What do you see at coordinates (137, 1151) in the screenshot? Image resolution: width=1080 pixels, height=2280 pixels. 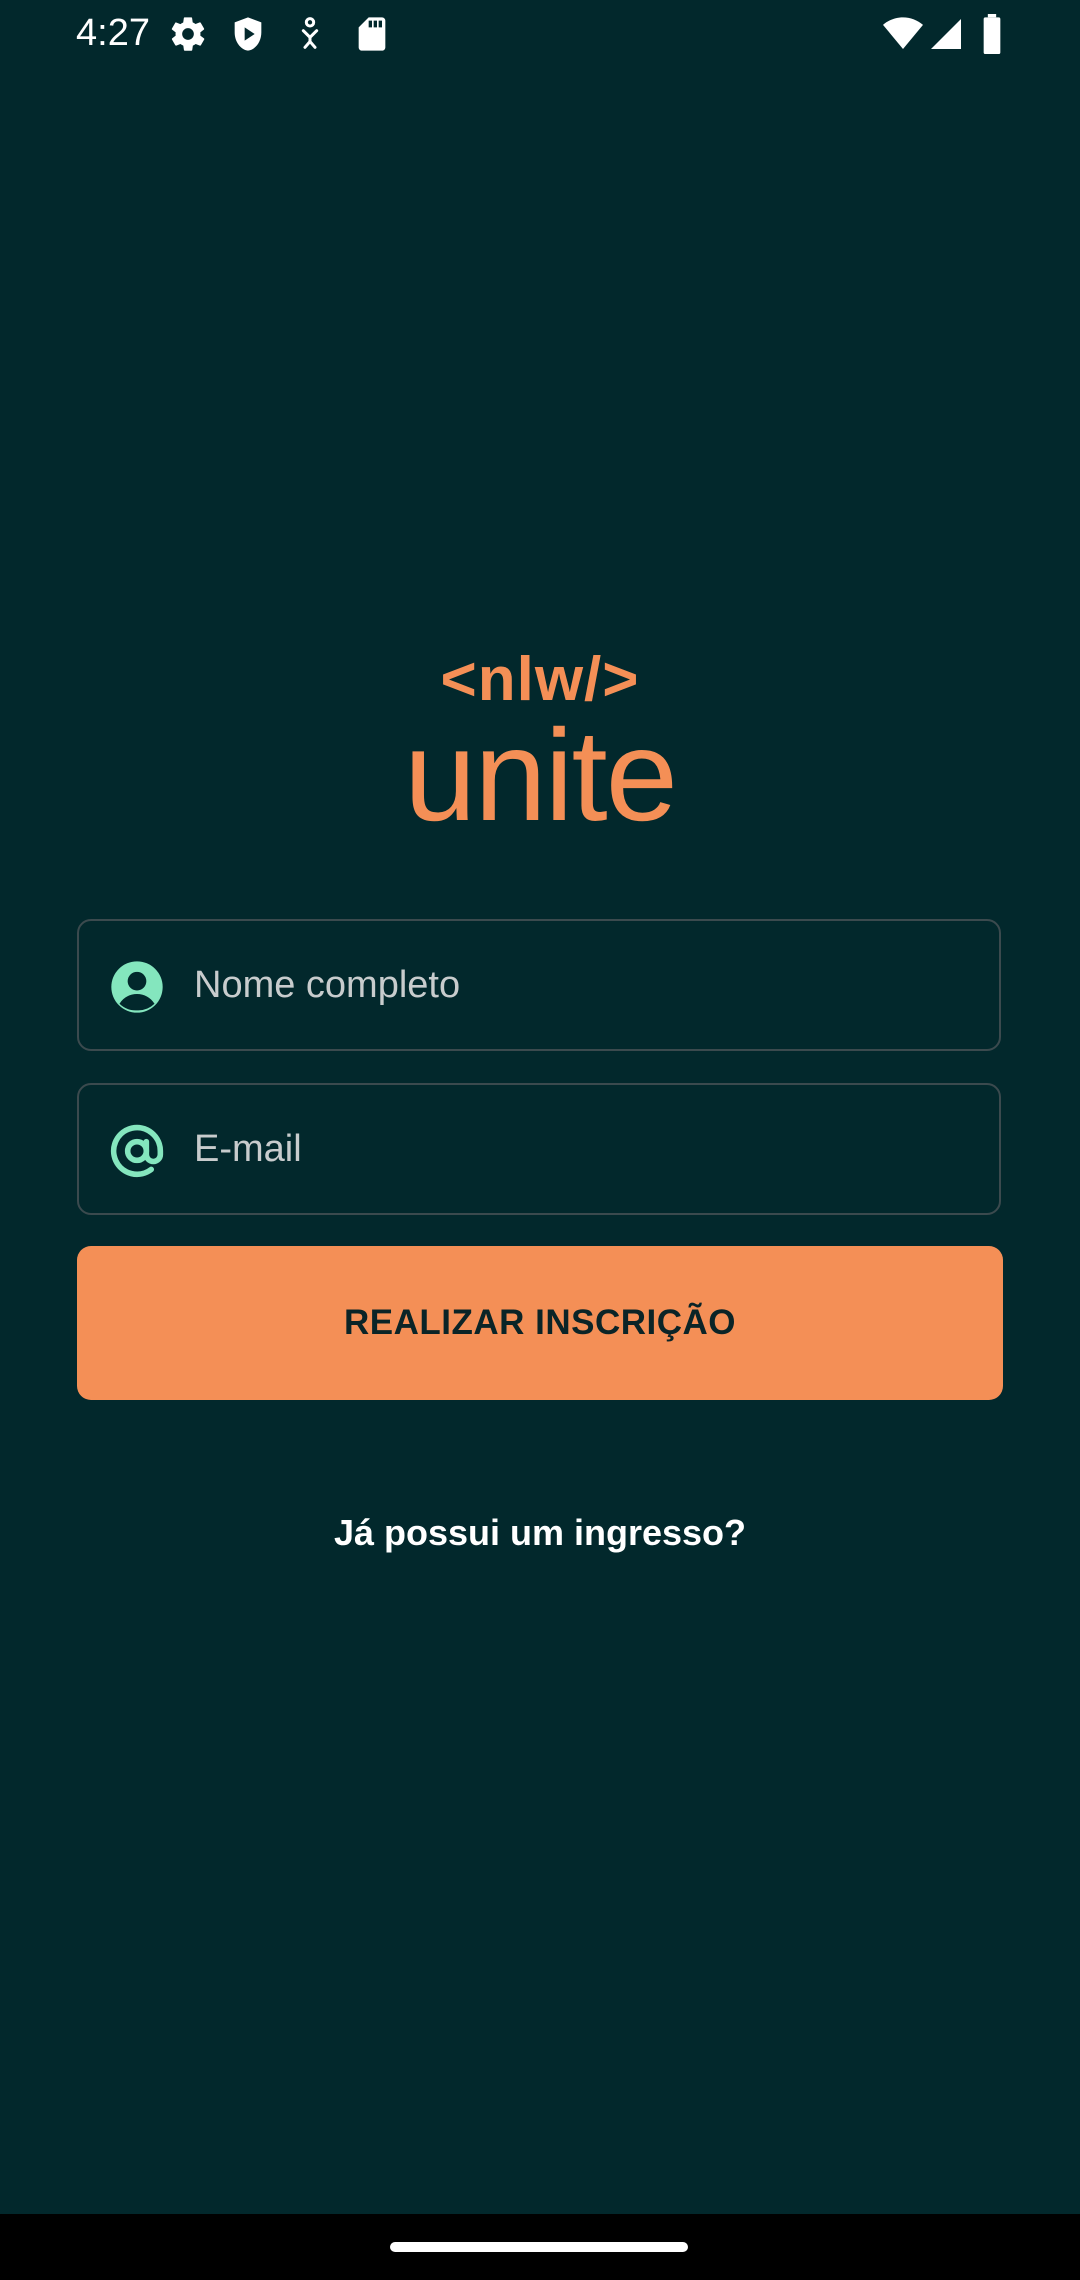 I see `at-sign-icon` at bounding box center [137, 1151].